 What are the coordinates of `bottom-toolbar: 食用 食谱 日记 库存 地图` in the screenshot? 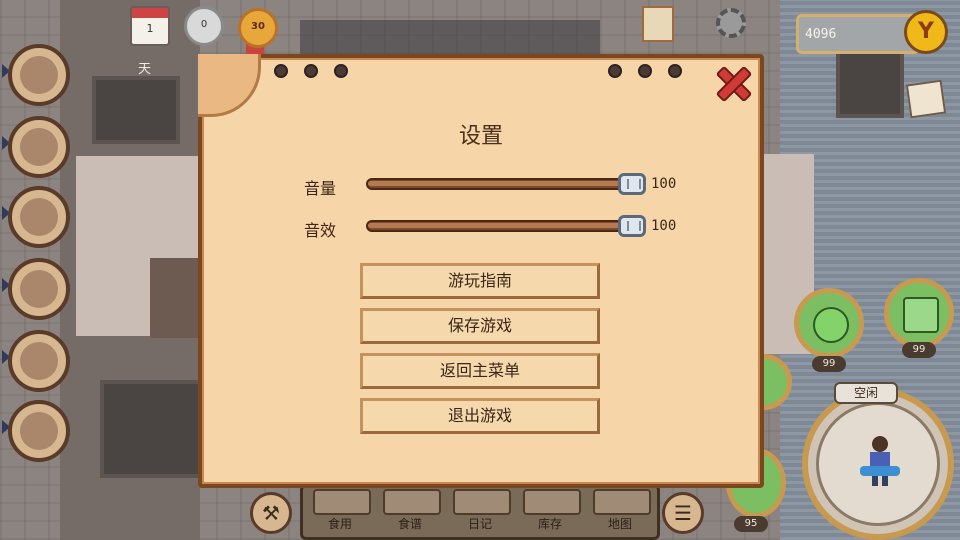 It's located at (480, 512).